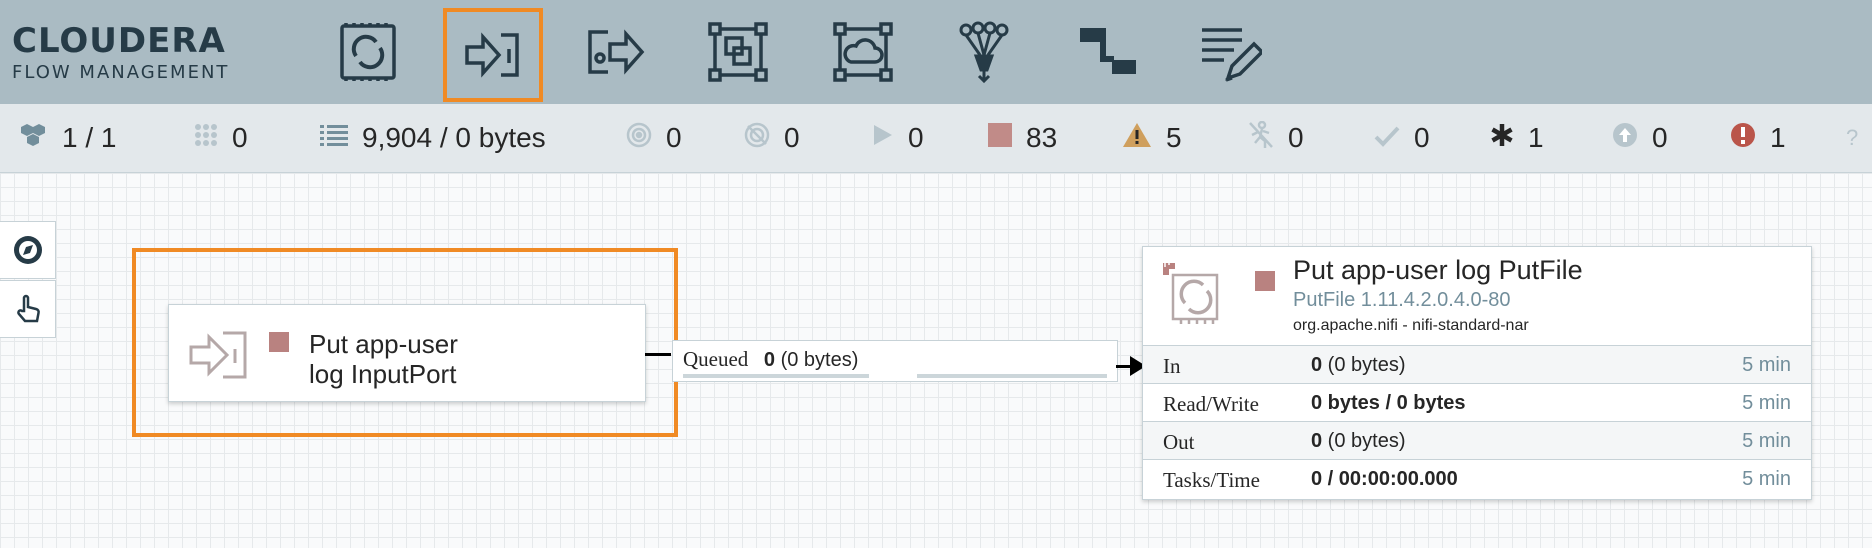  I want to click on pointer-hand-icon, so click(28, 308).